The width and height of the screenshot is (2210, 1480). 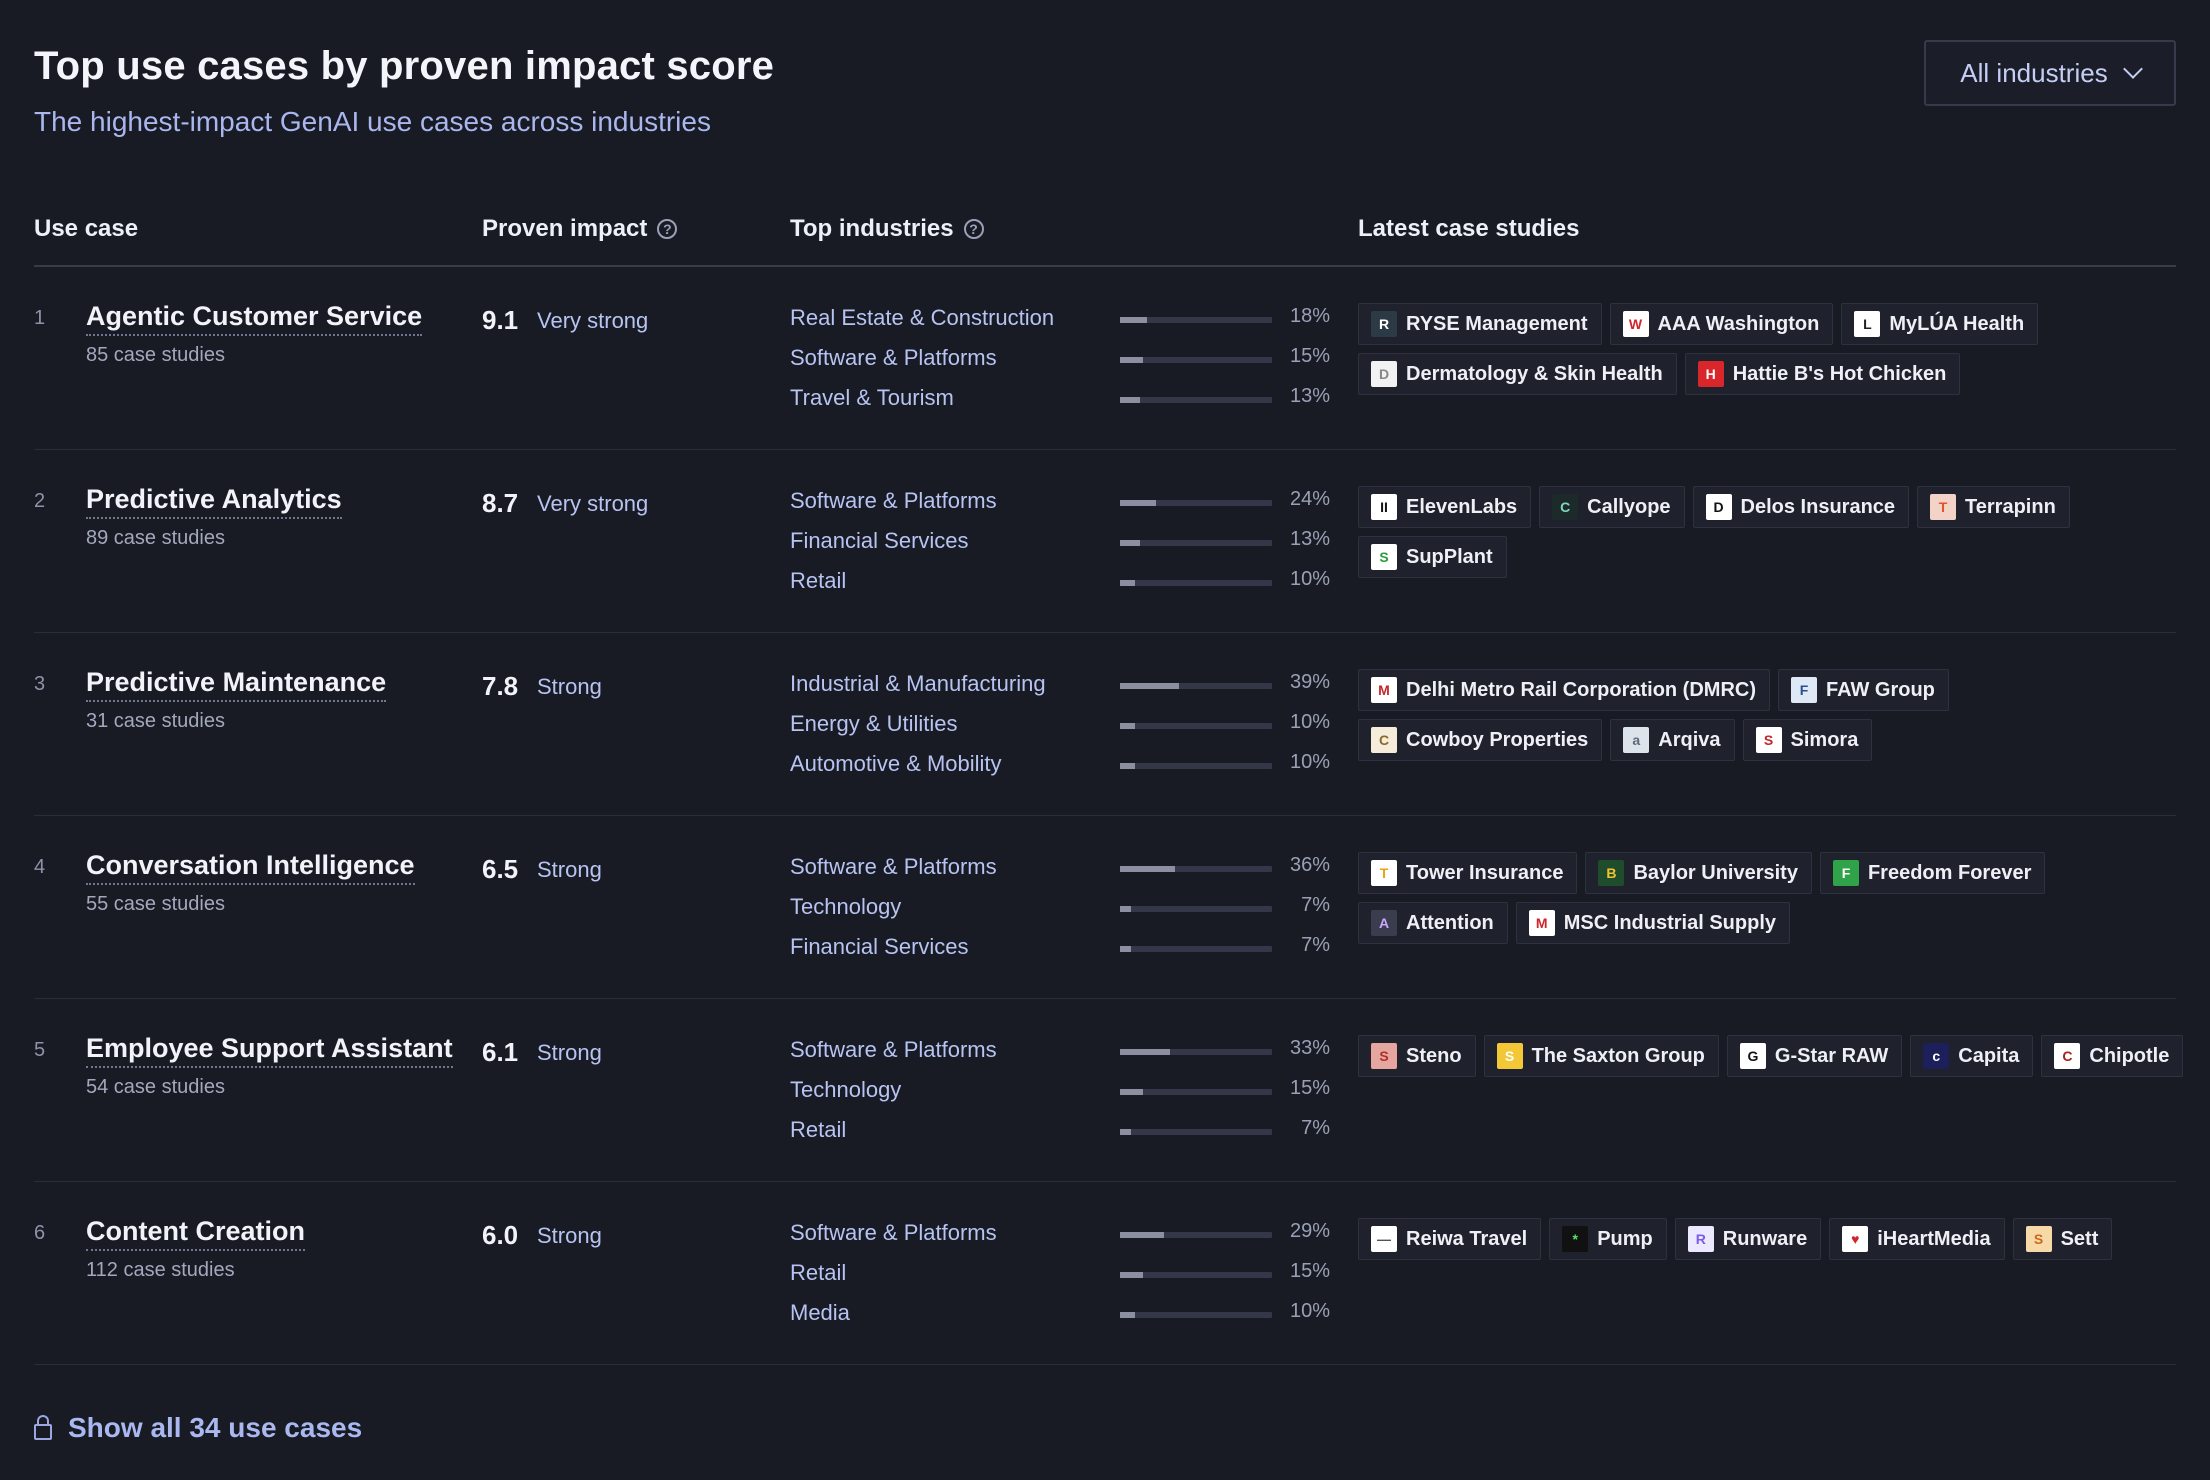 I want to click on column-label-use-case: Use case, so click(x=86, y=228).